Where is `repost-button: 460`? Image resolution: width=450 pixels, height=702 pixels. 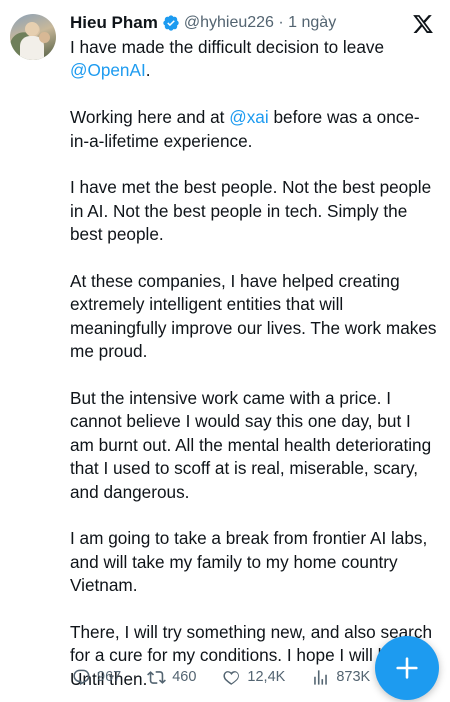 repost-button: 460 is located at coordinates (171, 677).